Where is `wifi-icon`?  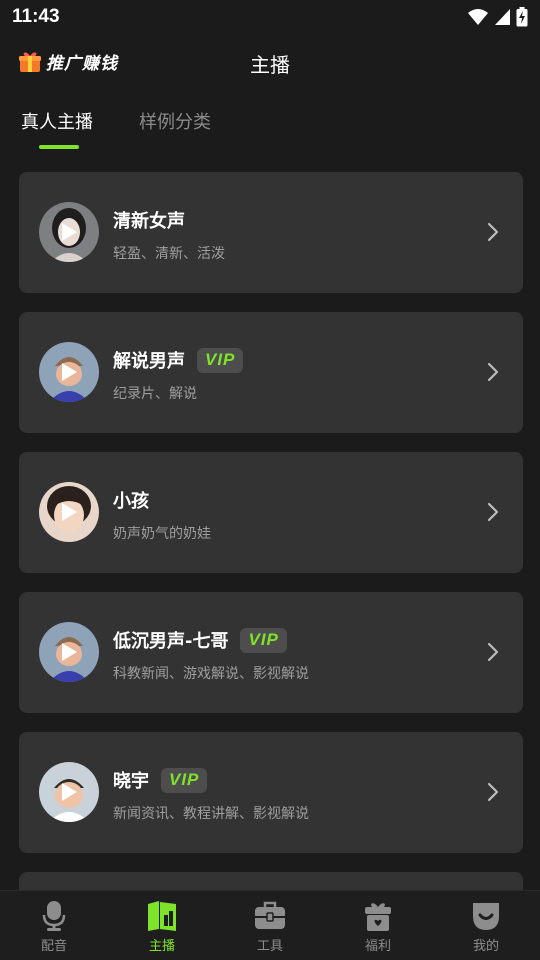
wifi-icon is located at coordinates (478, 17).